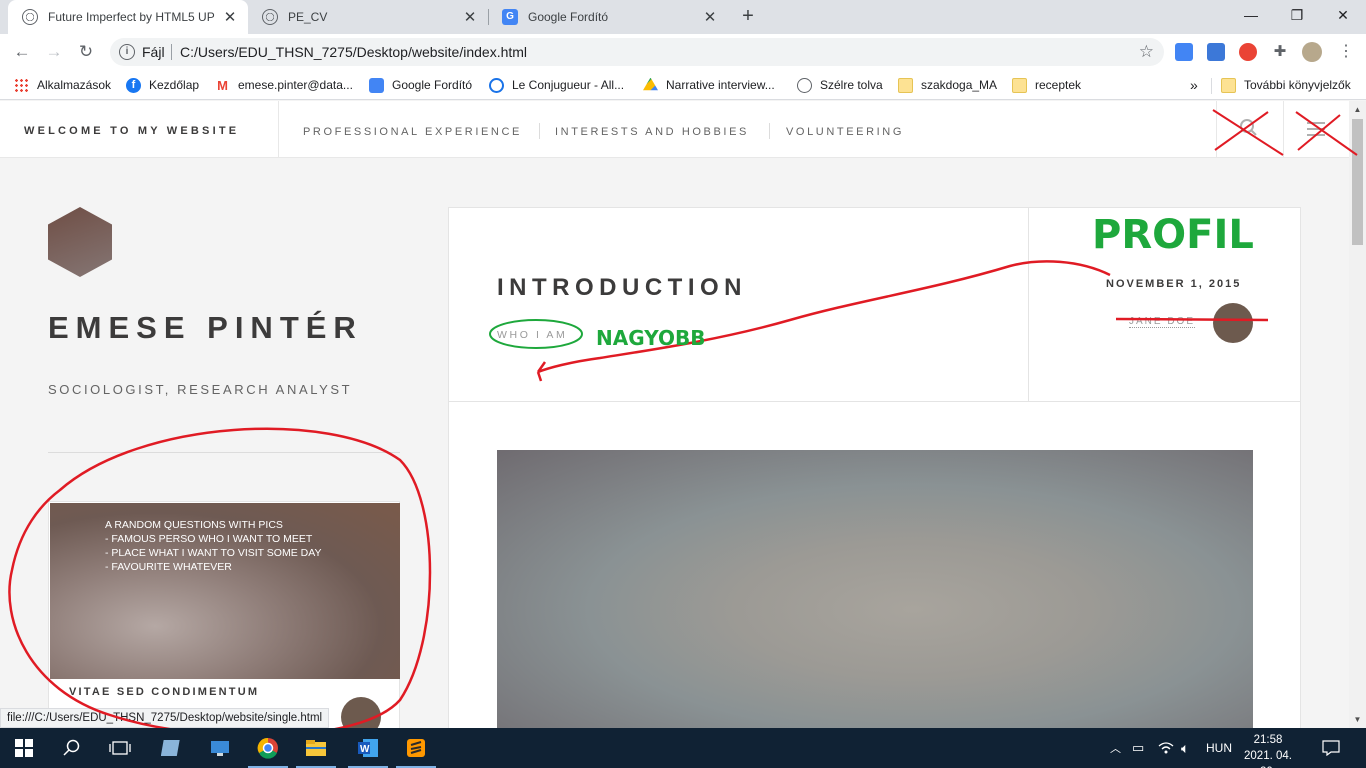  What do you see at coordinates (1138, 748) in the screenshot?
I see `battery-icon: ▭` at bounding box center [1138, 748].